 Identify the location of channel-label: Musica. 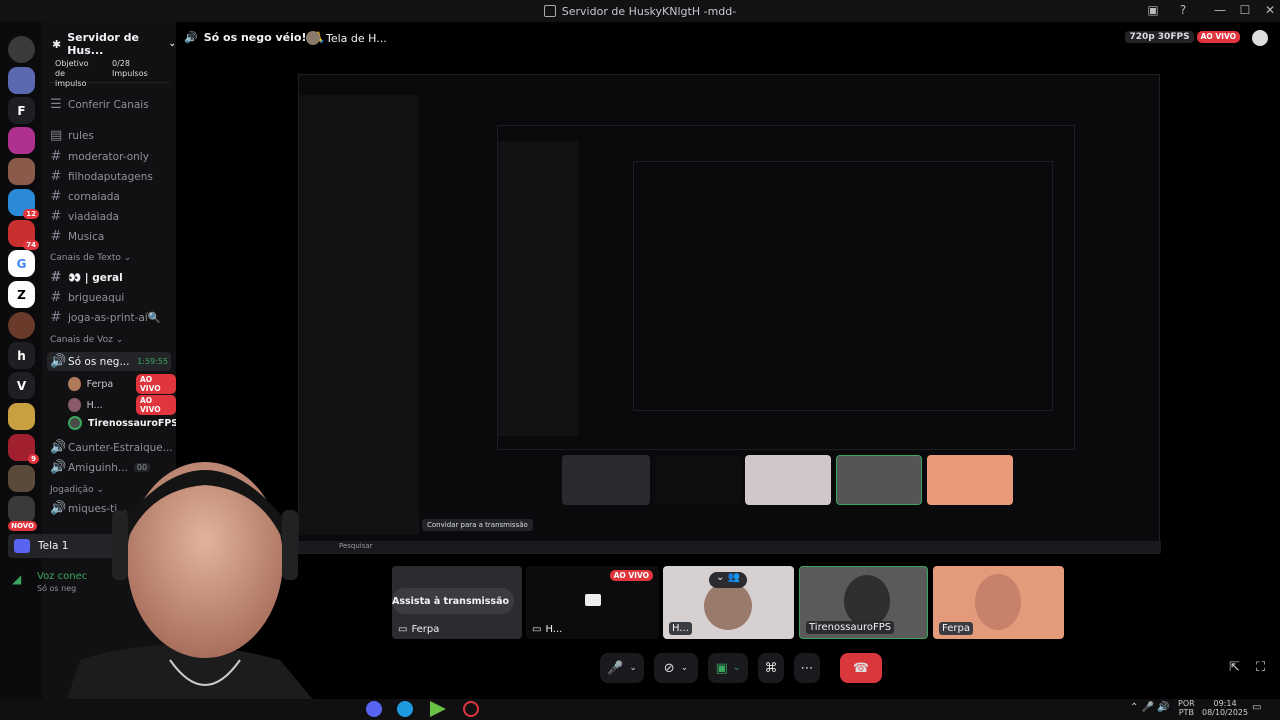
(86, 236).